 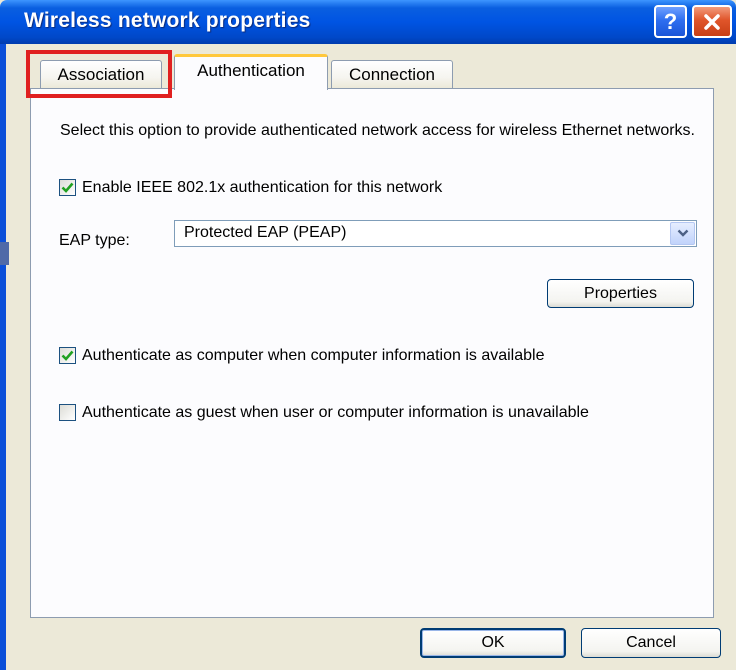 I want to click on cancel-button-label: Cancel, so click(x=651, y=642).